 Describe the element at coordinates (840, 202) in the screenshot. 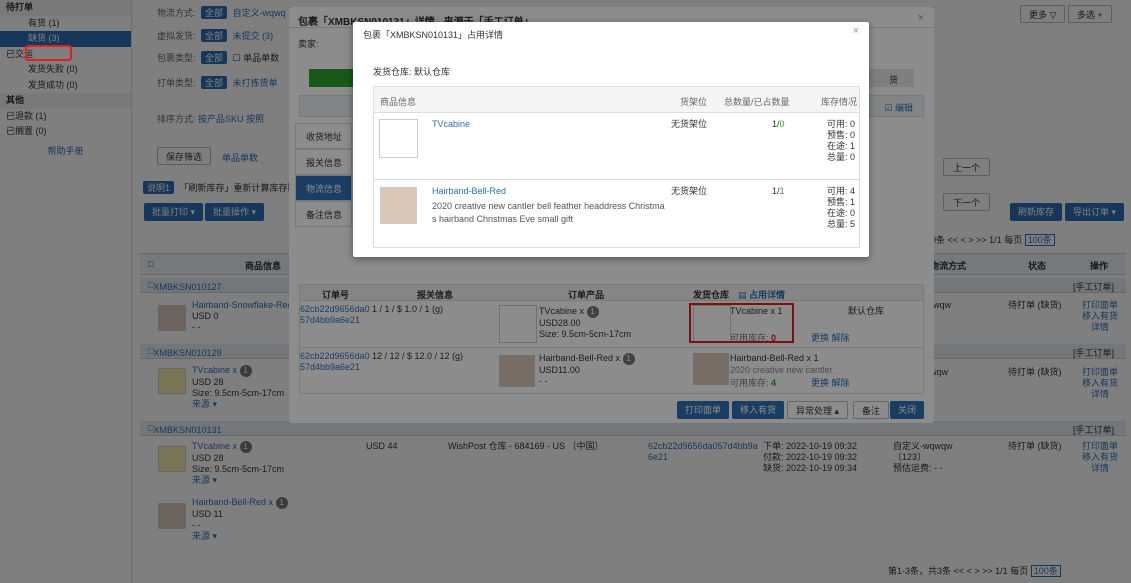

I see `presale: 预售: 1` at that location.